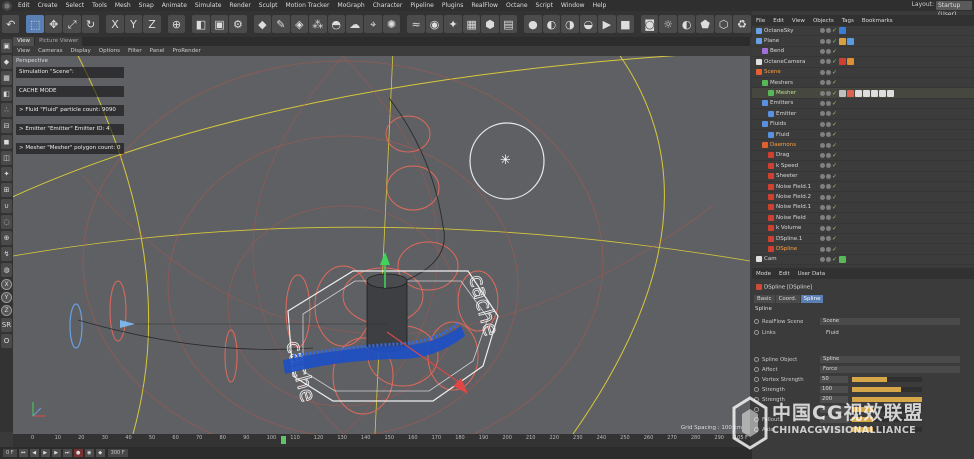 The image size is (974, 459). What do you see at coordinates (6, 174) in the screenshot?
I see `snap-icon: ✦` at bounding box center [6, 174].